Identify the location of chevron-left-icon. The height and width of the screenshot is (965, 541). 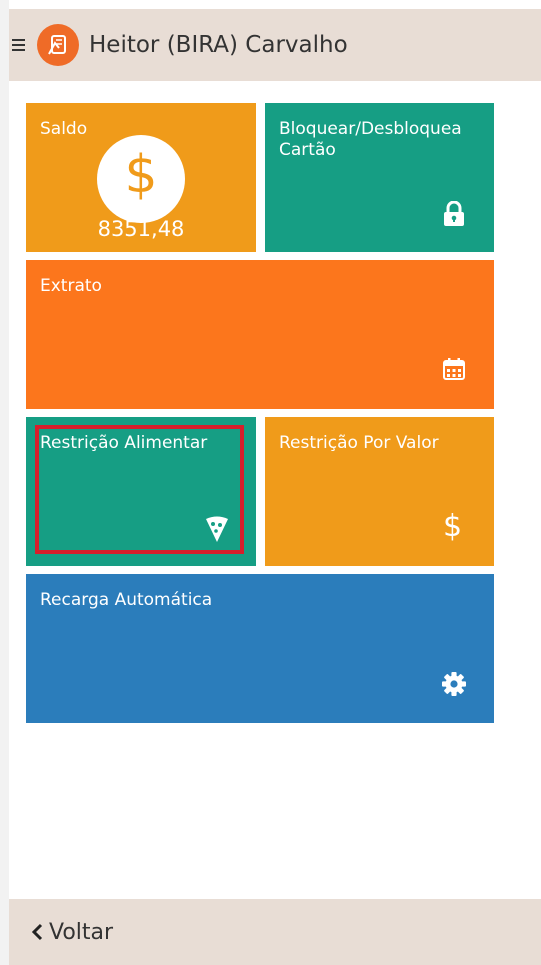
(37, 932).